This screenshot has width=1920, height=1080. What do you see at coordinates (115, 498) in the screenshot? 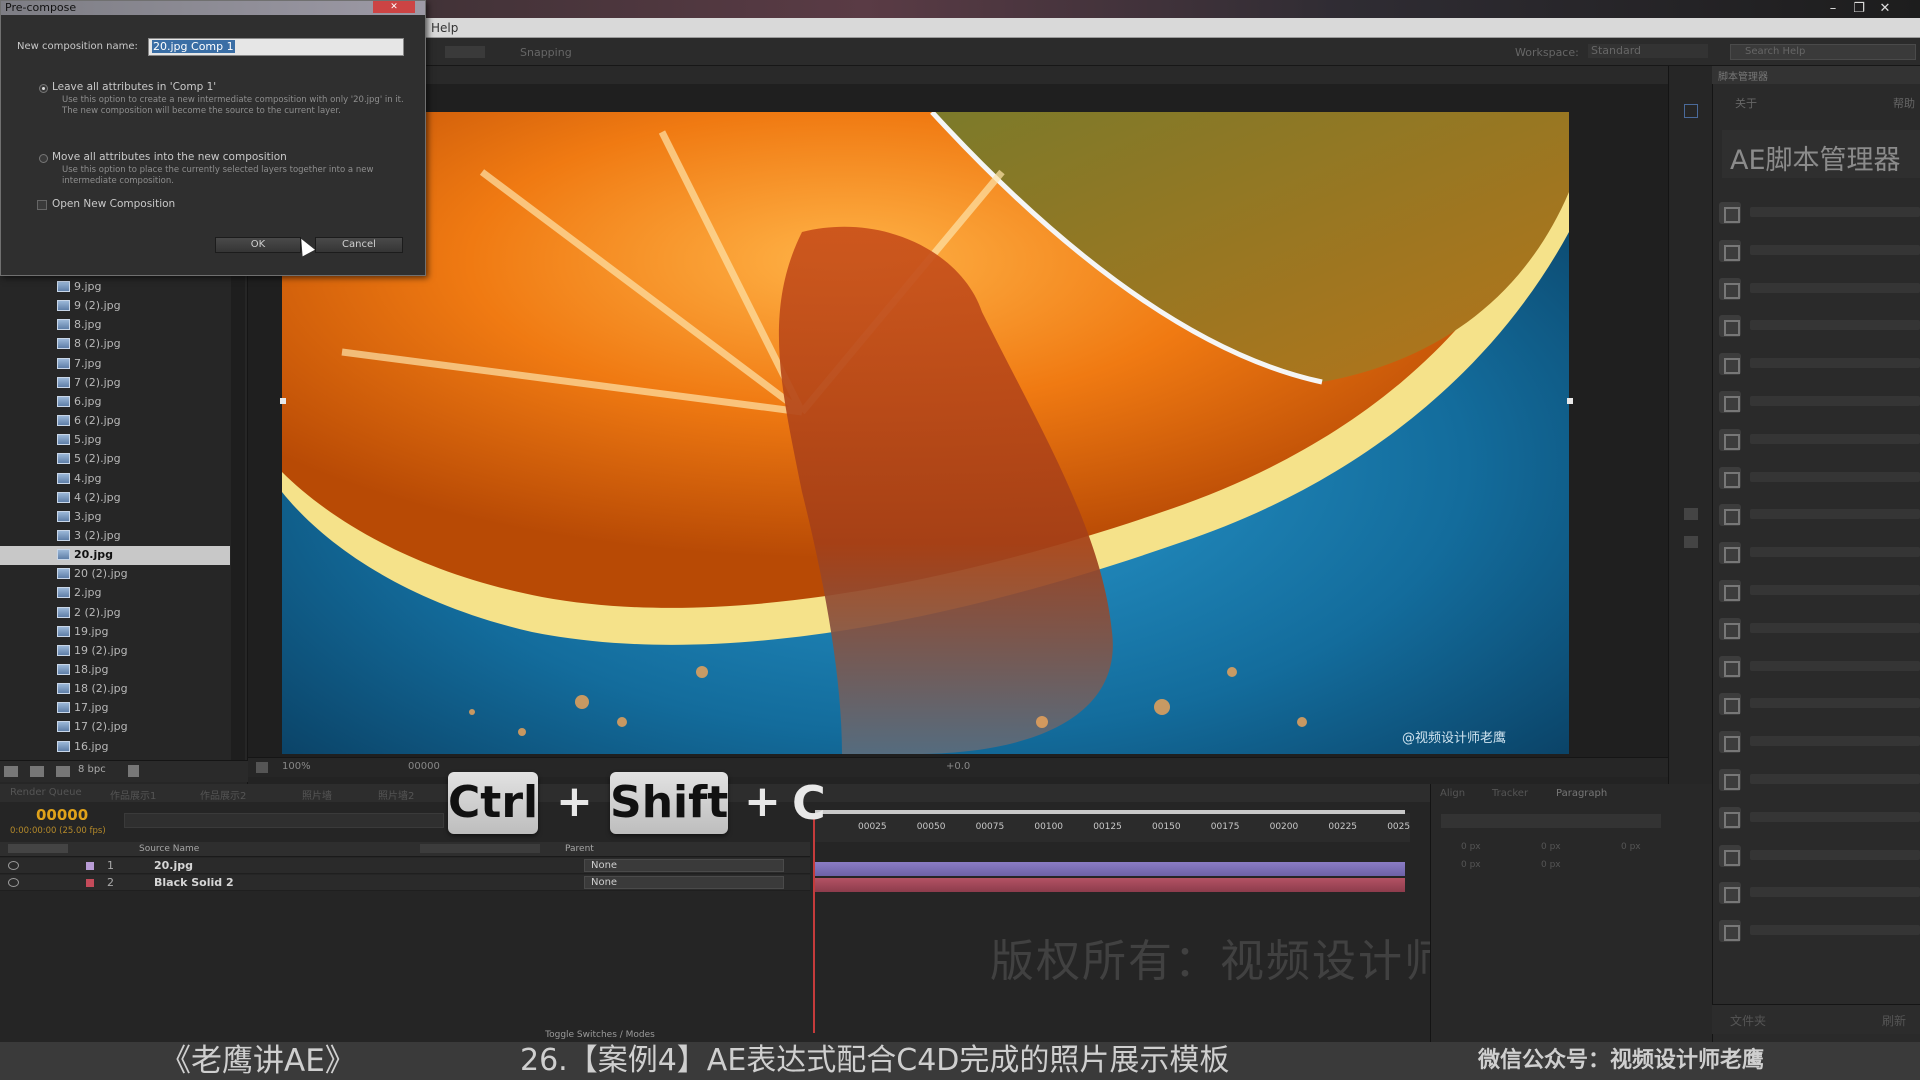
I see `project-file-row: 4 (2).jpg` at bounding box center [115, 498].